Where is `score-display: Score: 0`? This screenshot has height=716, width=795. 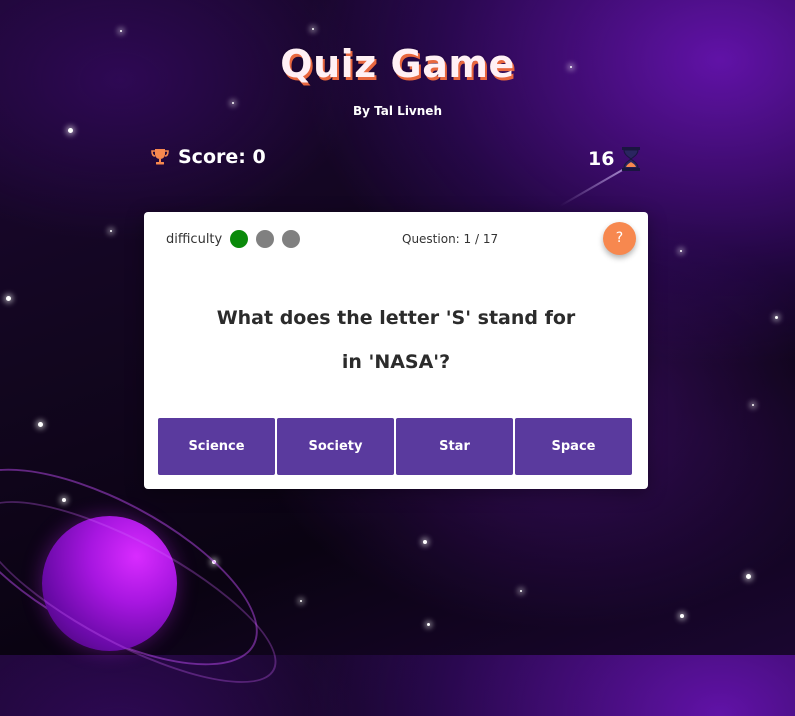 score-display: Score: 0 is located at coordinates (208, 157).